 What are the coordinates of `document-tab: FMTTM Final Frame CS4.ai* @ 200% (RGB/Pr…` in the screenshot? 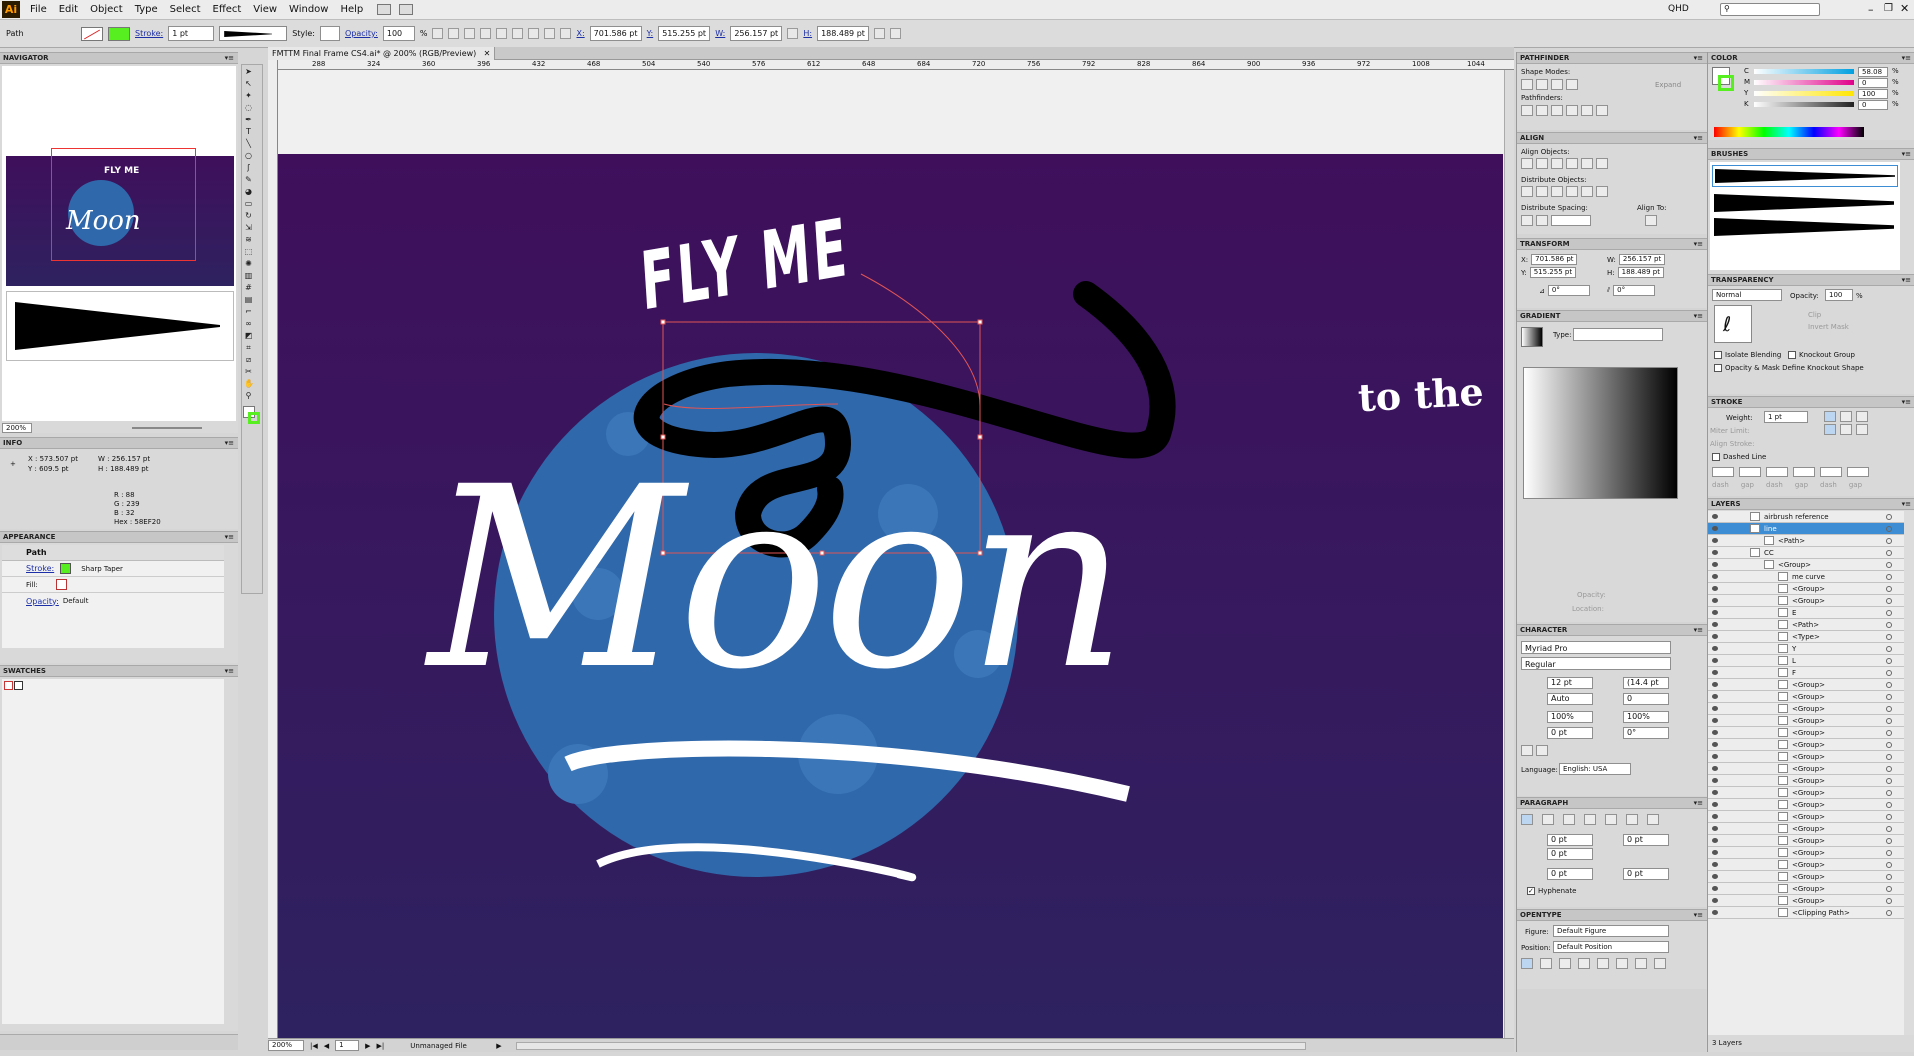 It's located at (382, 53).